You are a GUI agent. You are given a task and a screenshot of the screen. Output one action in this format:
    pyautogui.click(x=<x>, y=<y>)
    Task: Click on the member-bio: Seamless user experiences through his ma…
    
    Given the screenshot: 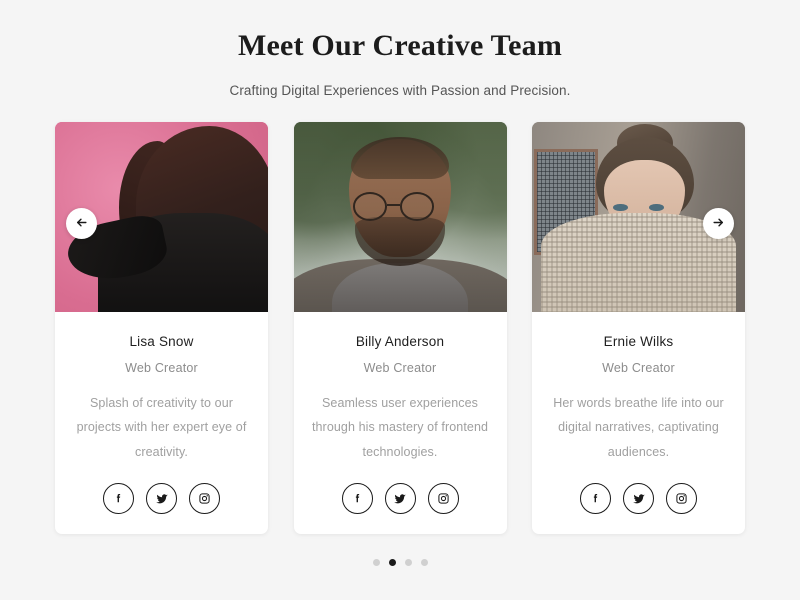 What is the action you would take?
    pyautogui.click(x=400, y=427)
    